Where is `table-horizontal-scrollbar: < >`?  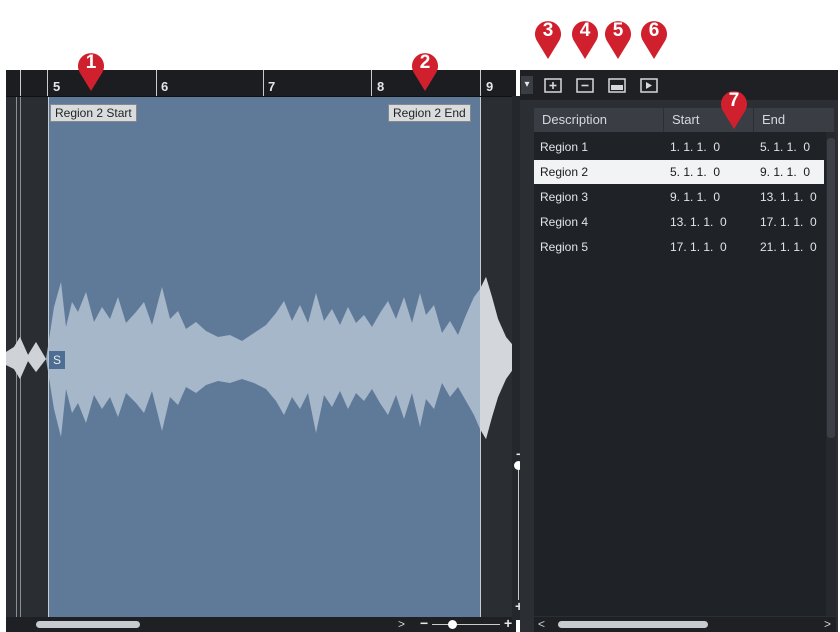 table-horizontal-scrollbar: < > is located at coordinates (685, 624).